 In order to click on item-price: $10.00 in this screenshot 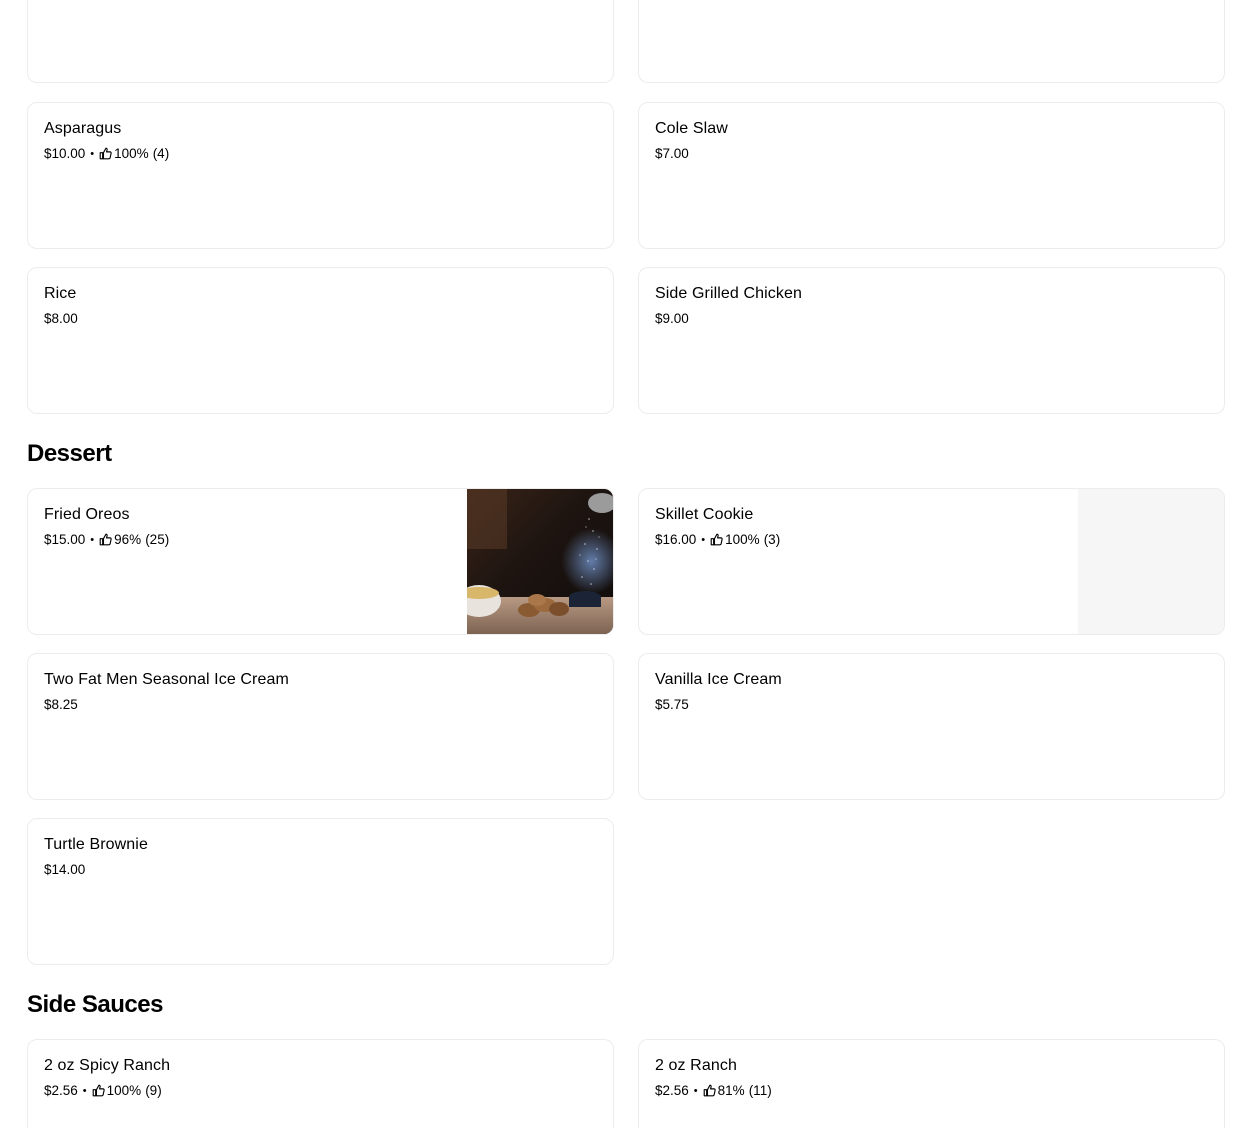, I will do `click(65, 153)`.